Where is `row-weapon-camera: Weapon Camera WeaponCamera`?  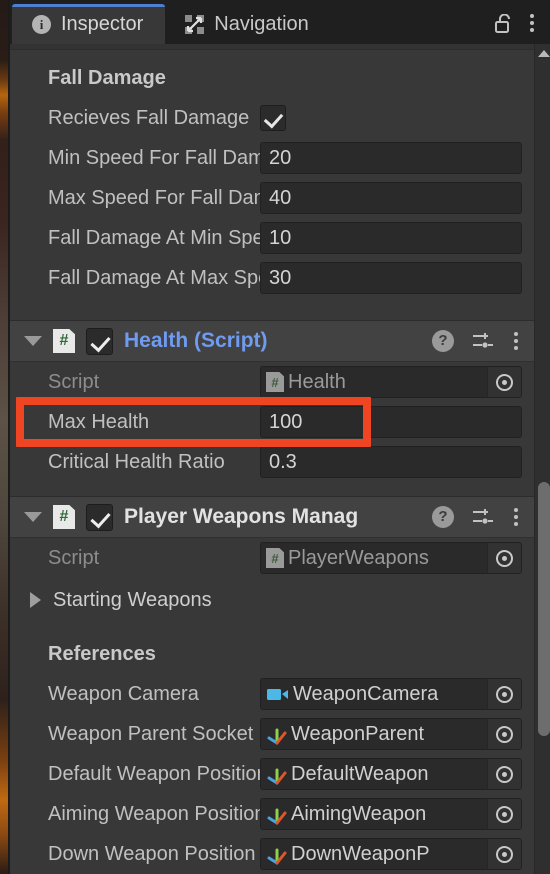
row-weapon-camera: Weapon Camera WeaponCamera is located at coordinates (272, 694).